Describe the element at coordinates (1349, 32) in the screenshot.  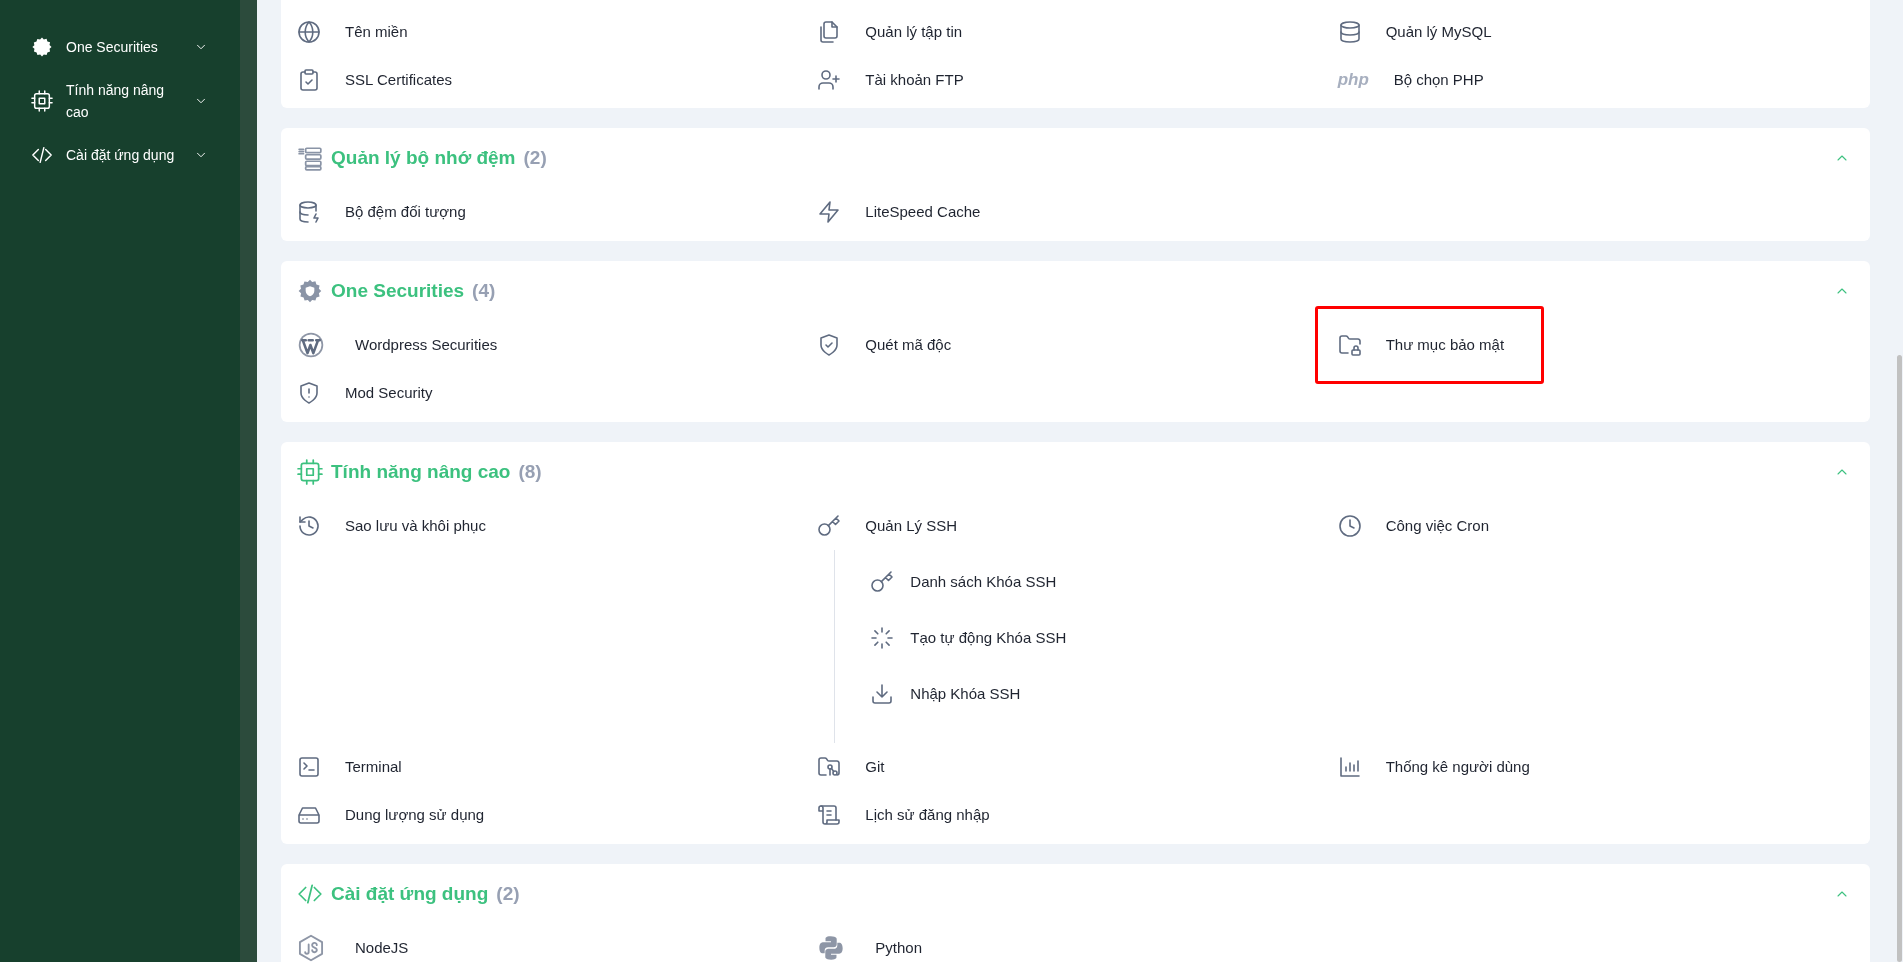
I see `database-icon` at that location.